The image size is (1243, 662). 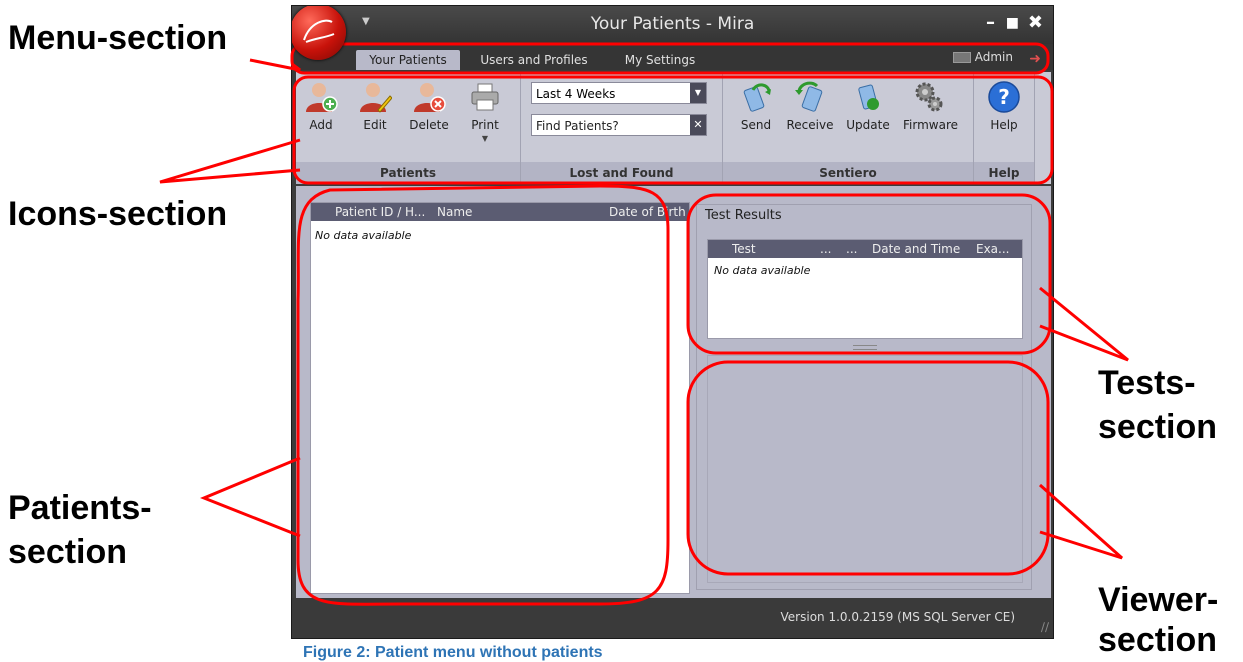 What do you see at coordinates (429, 97) in the screenshot?
I see `user-delete-icon` at bounding box center [429, 97].